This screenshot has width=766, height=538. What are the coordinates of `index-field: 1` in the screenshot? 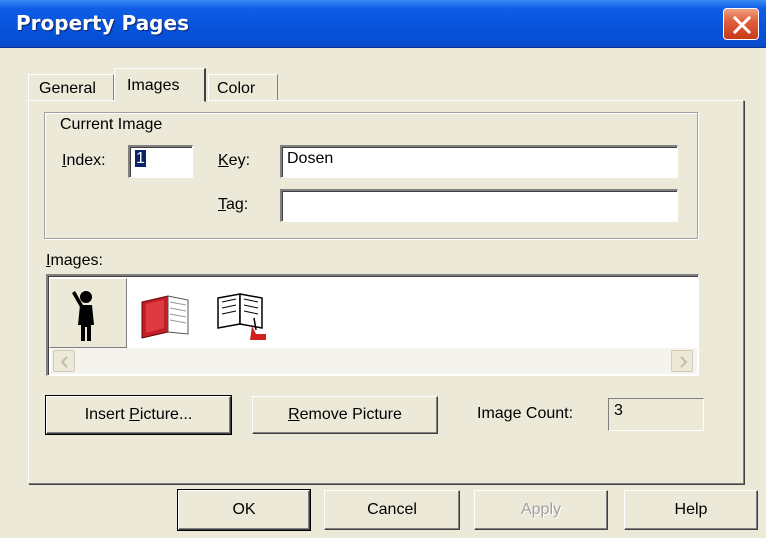 It's located at (160, 161).